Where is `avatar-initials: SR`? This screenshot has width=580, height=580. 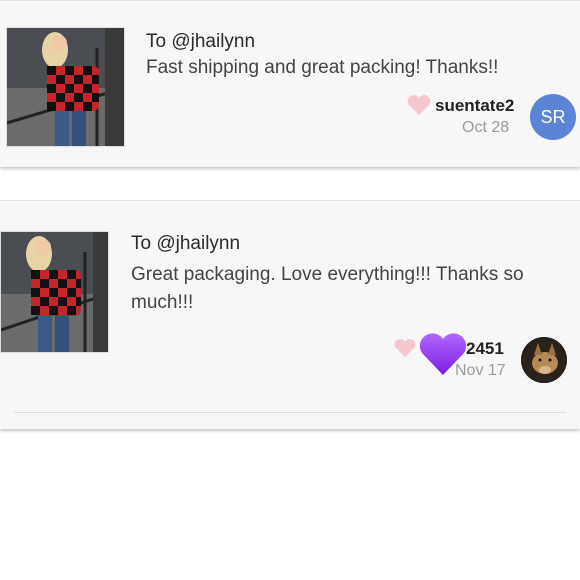
avatar-initials: SR is located at coordinates (553, 116).